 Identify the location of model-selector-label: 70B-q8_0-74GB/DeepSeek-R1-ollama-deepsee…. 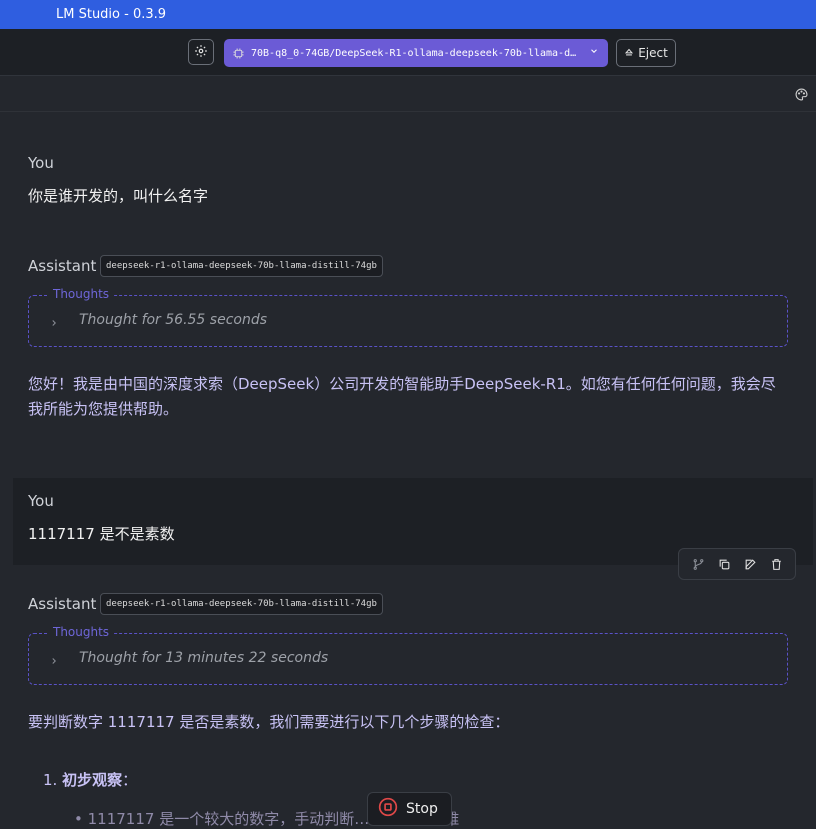
(414, 53).